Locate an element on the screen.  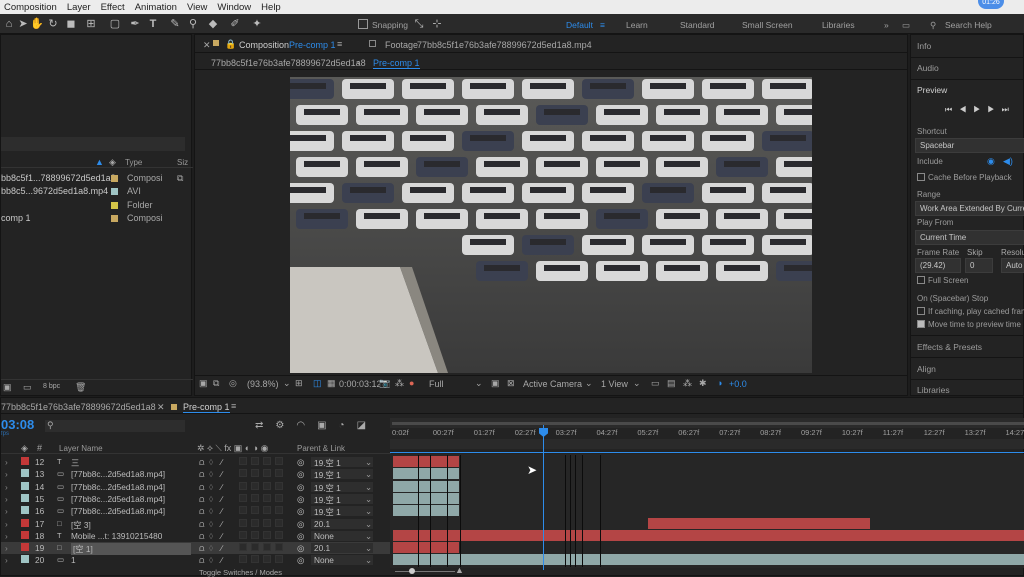
parent-dropdown: 19.空 1 is located at coordinates (342, 462).